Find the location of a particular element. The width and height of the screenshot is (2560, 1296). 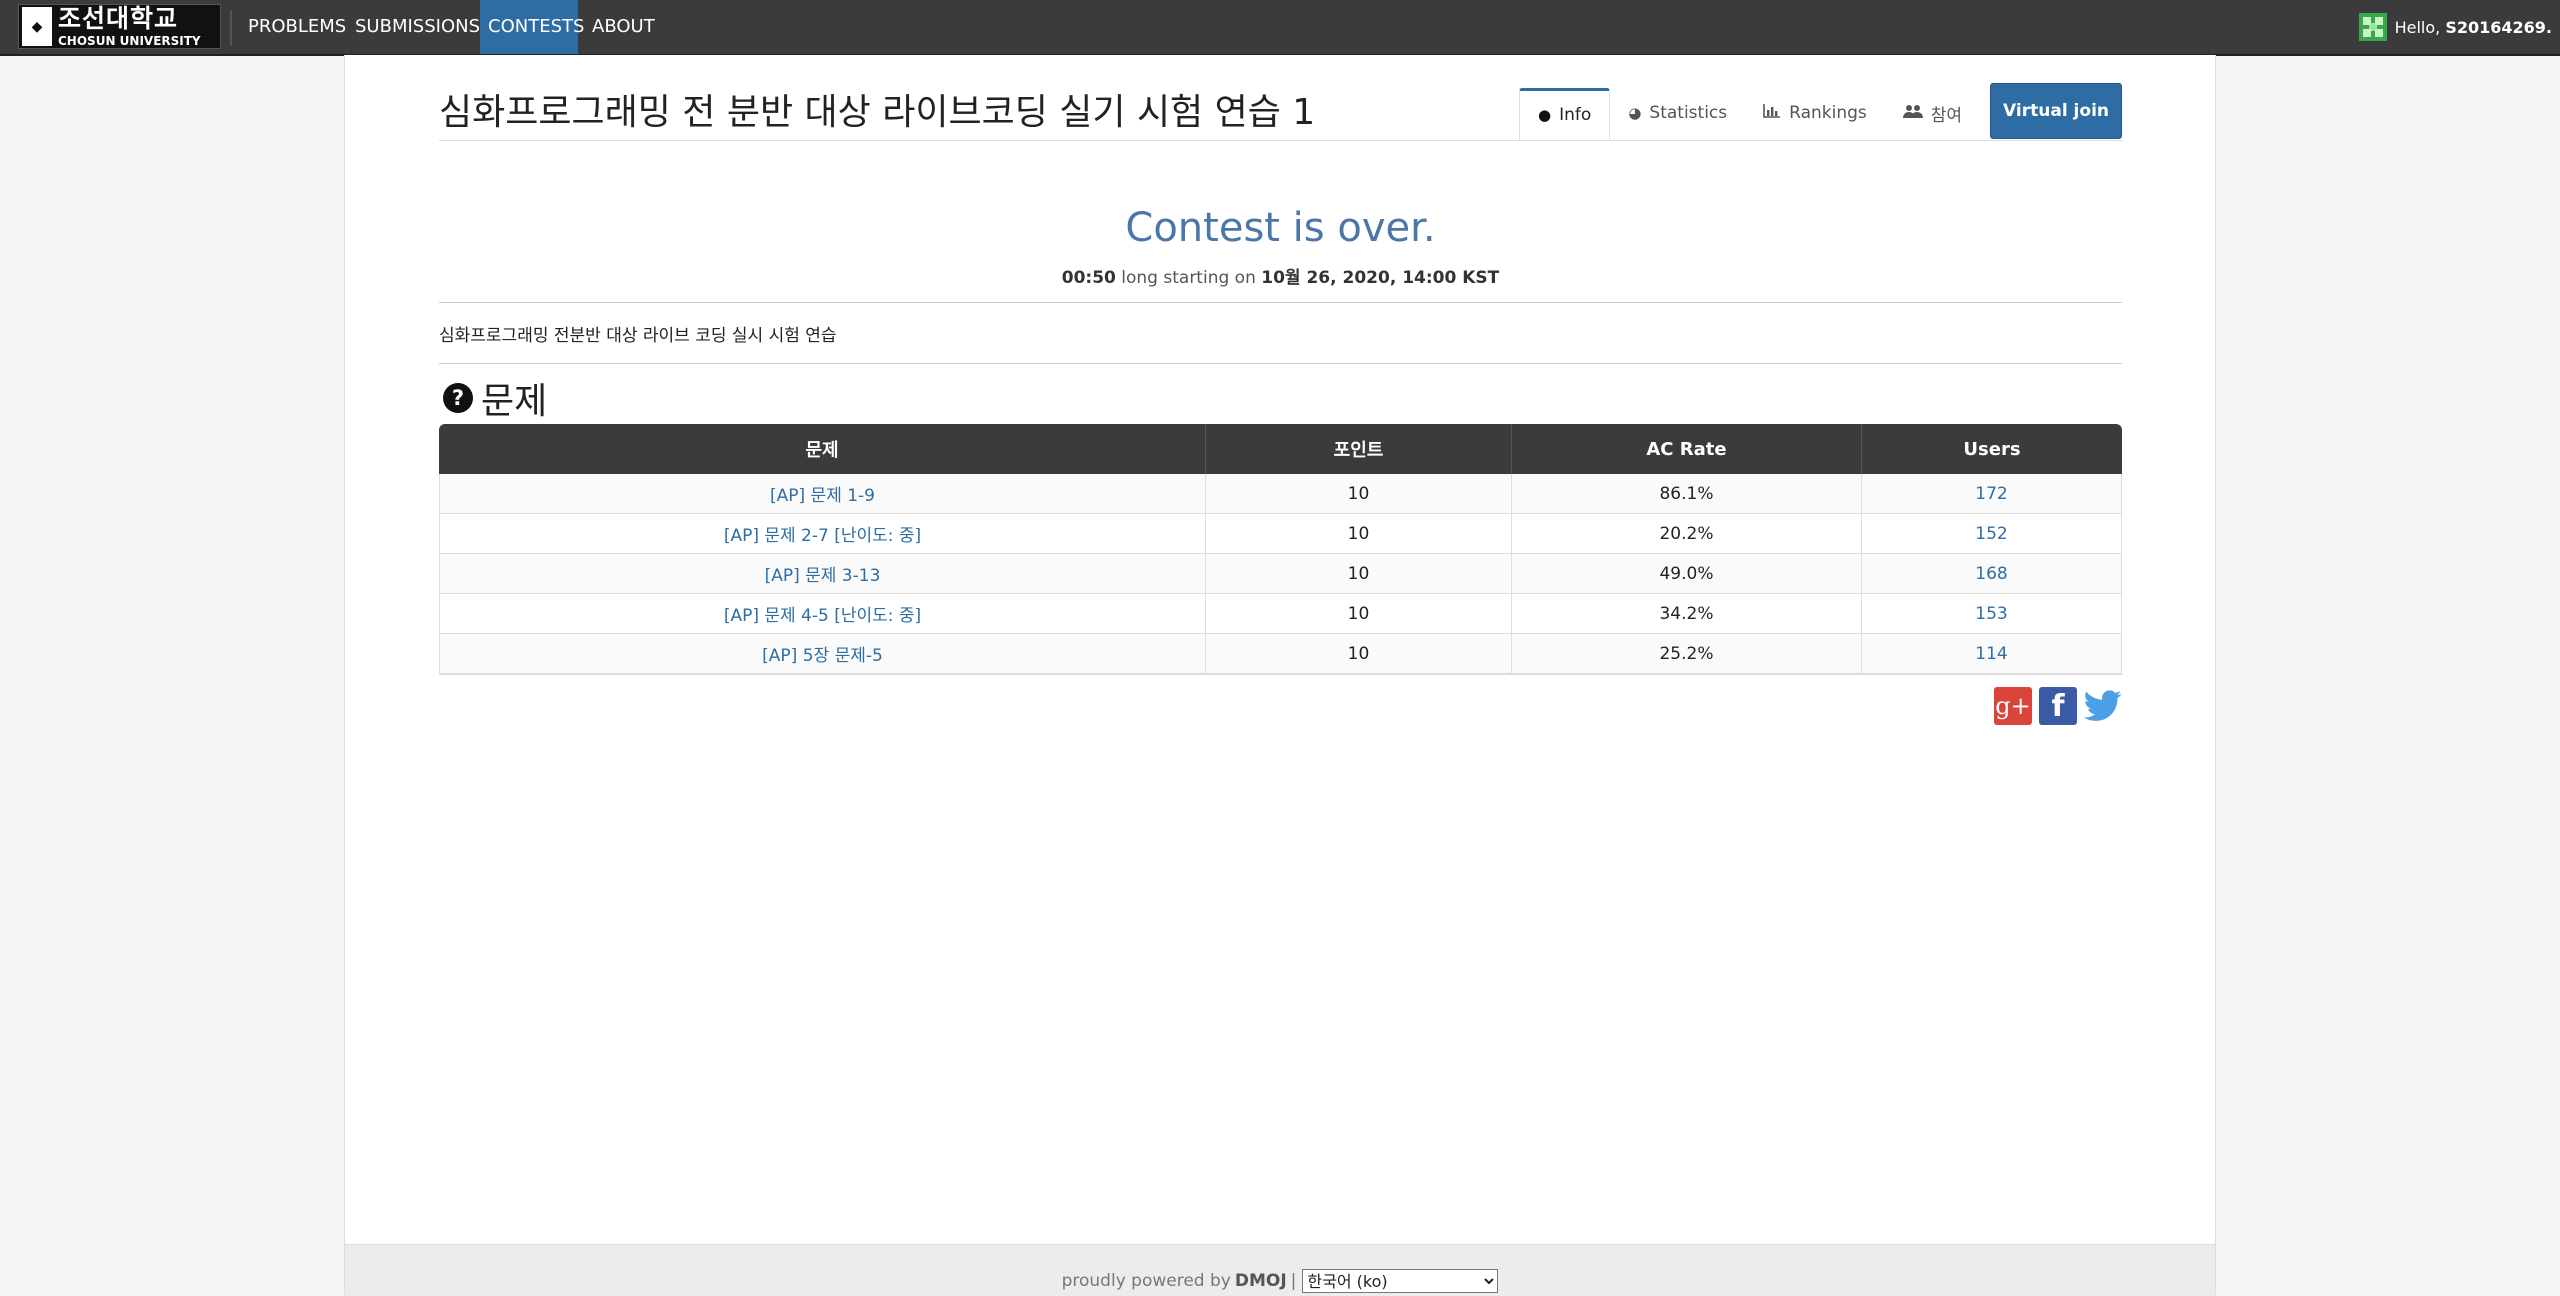

problem-cell: [AP] 문제 2-7 [난이도: 중] is located at coordinates (822, 534).